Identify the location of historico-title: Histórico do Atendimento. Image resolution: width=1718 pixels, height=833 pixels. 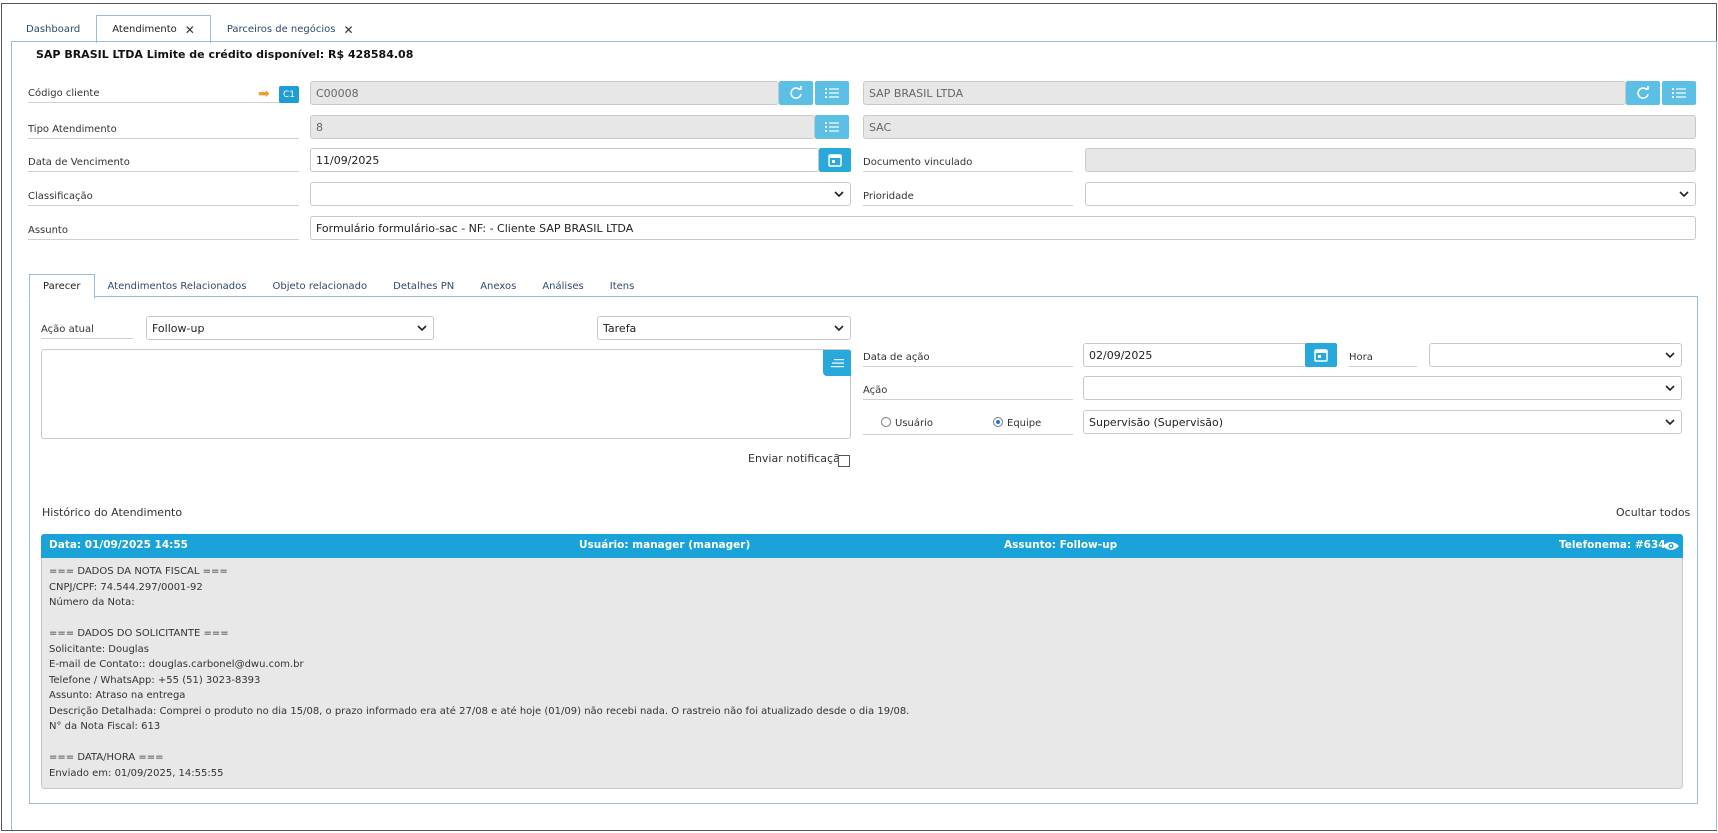
(112, 512).